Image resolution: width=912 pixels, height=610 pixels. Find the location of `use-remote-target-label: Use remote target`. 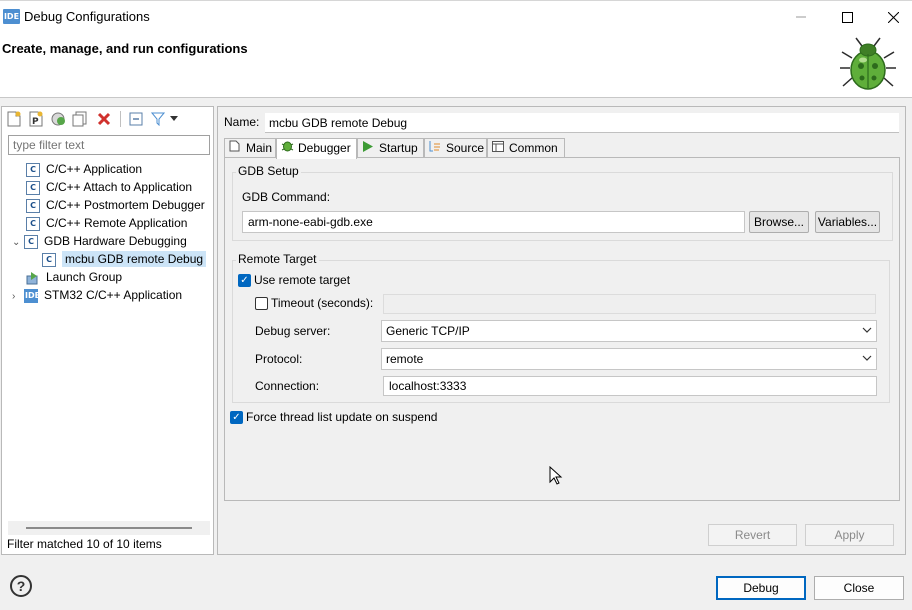

use-remote-target-label: Use remote target is located at coordinates (302, 280).